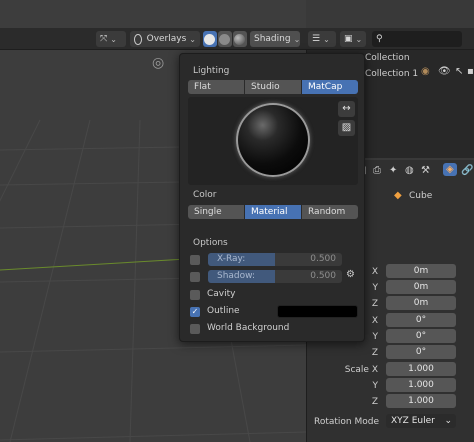 The image size is (474, 442). Describe the element at coordinates (275, 259) in the screenshot. I see `xray-slider: X-Ray: 0.500` at that location.